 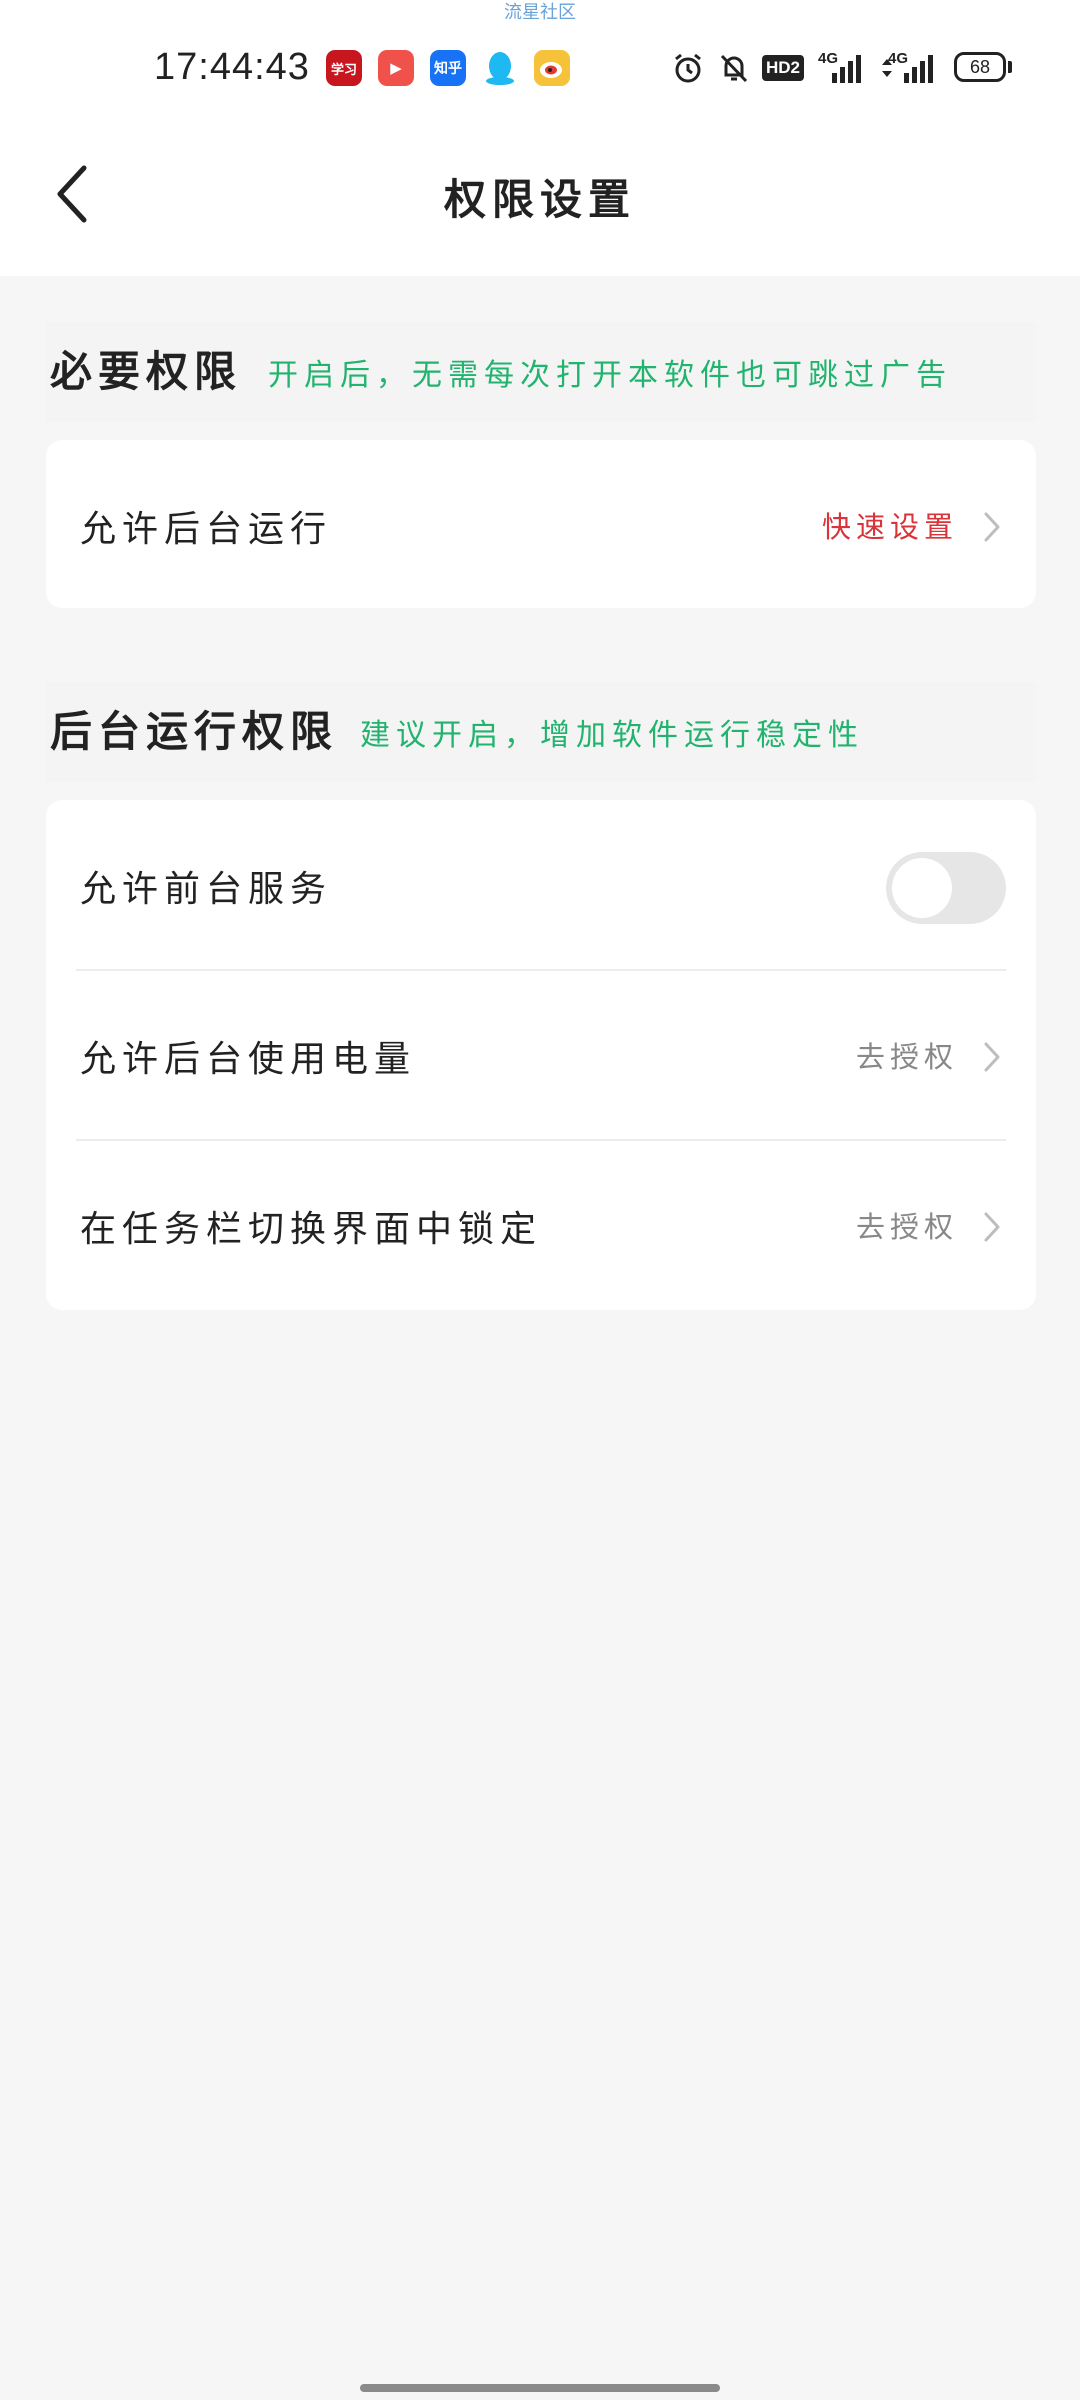 What do you see at coordinates (540, 12) in the screenshot?
I see `watermark: 流星社区` at bounding box center [540, 12].